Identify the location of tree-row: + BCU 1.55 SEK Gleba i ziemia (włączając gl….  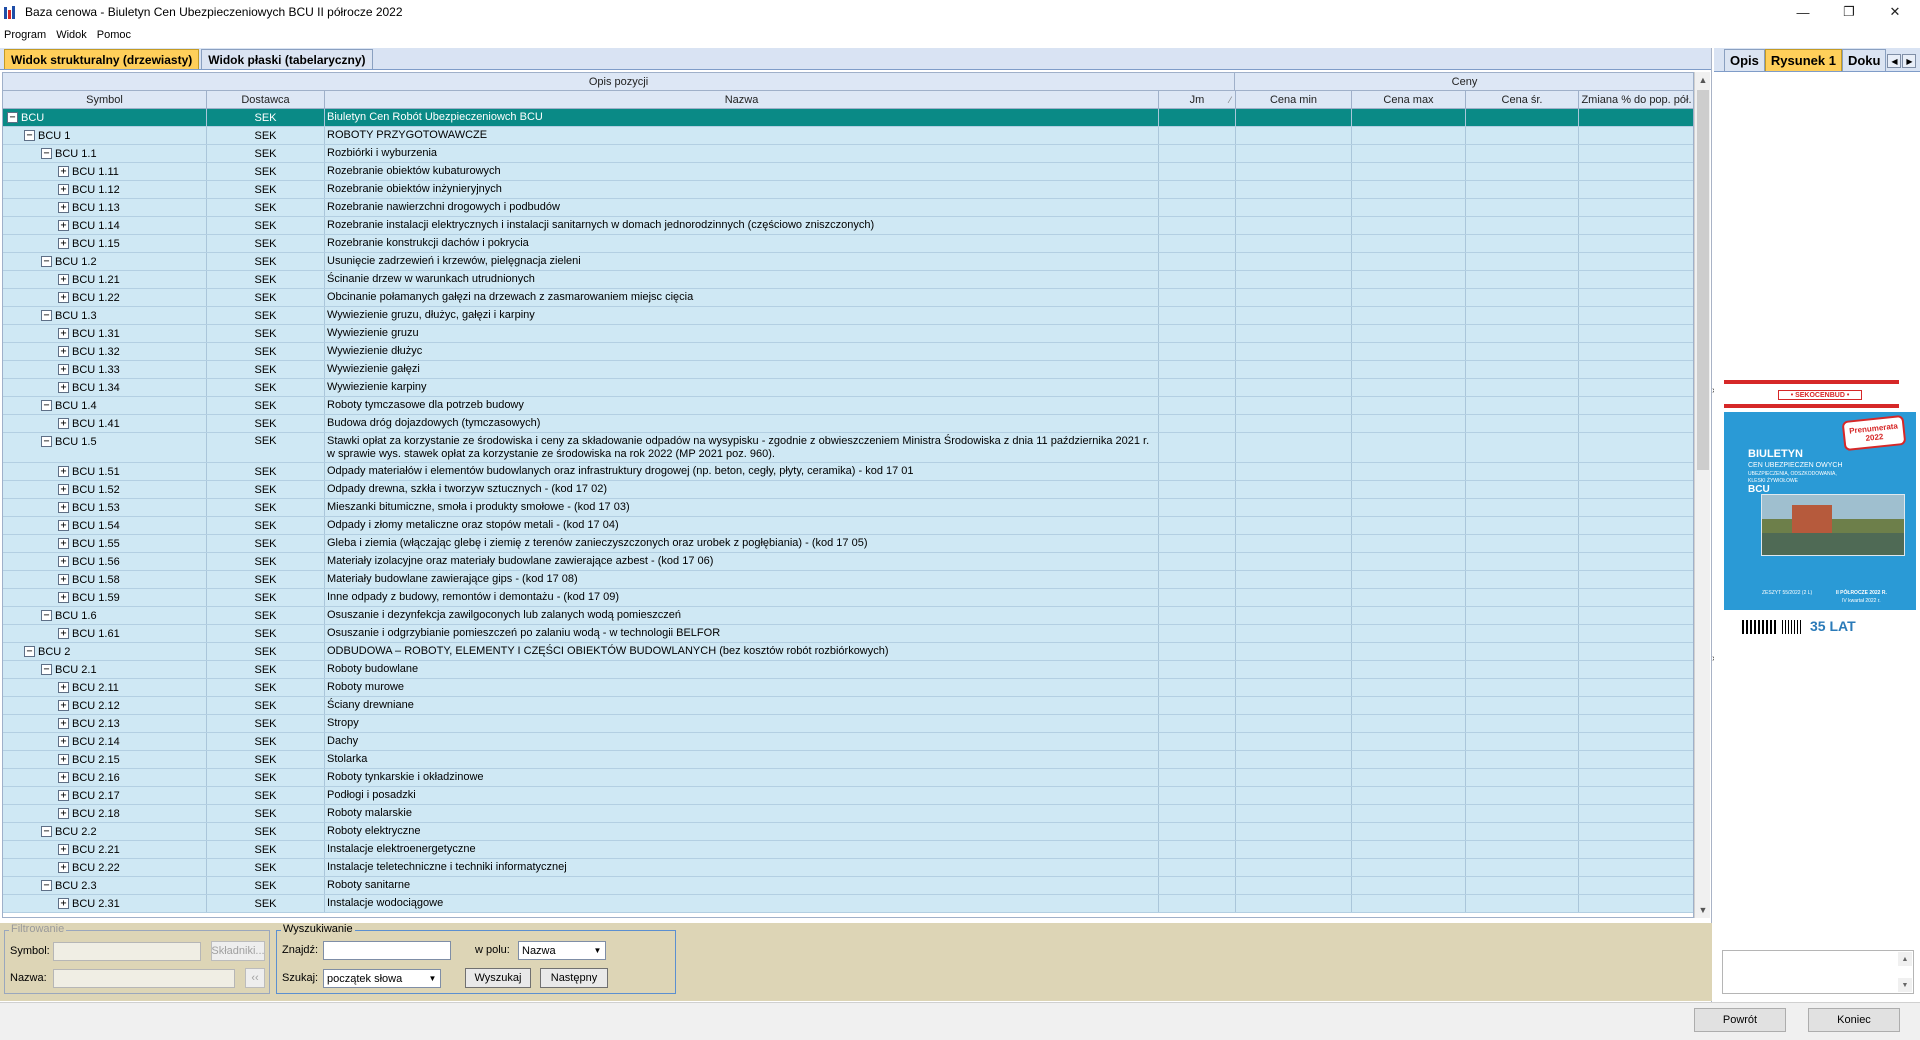
(848, 544).